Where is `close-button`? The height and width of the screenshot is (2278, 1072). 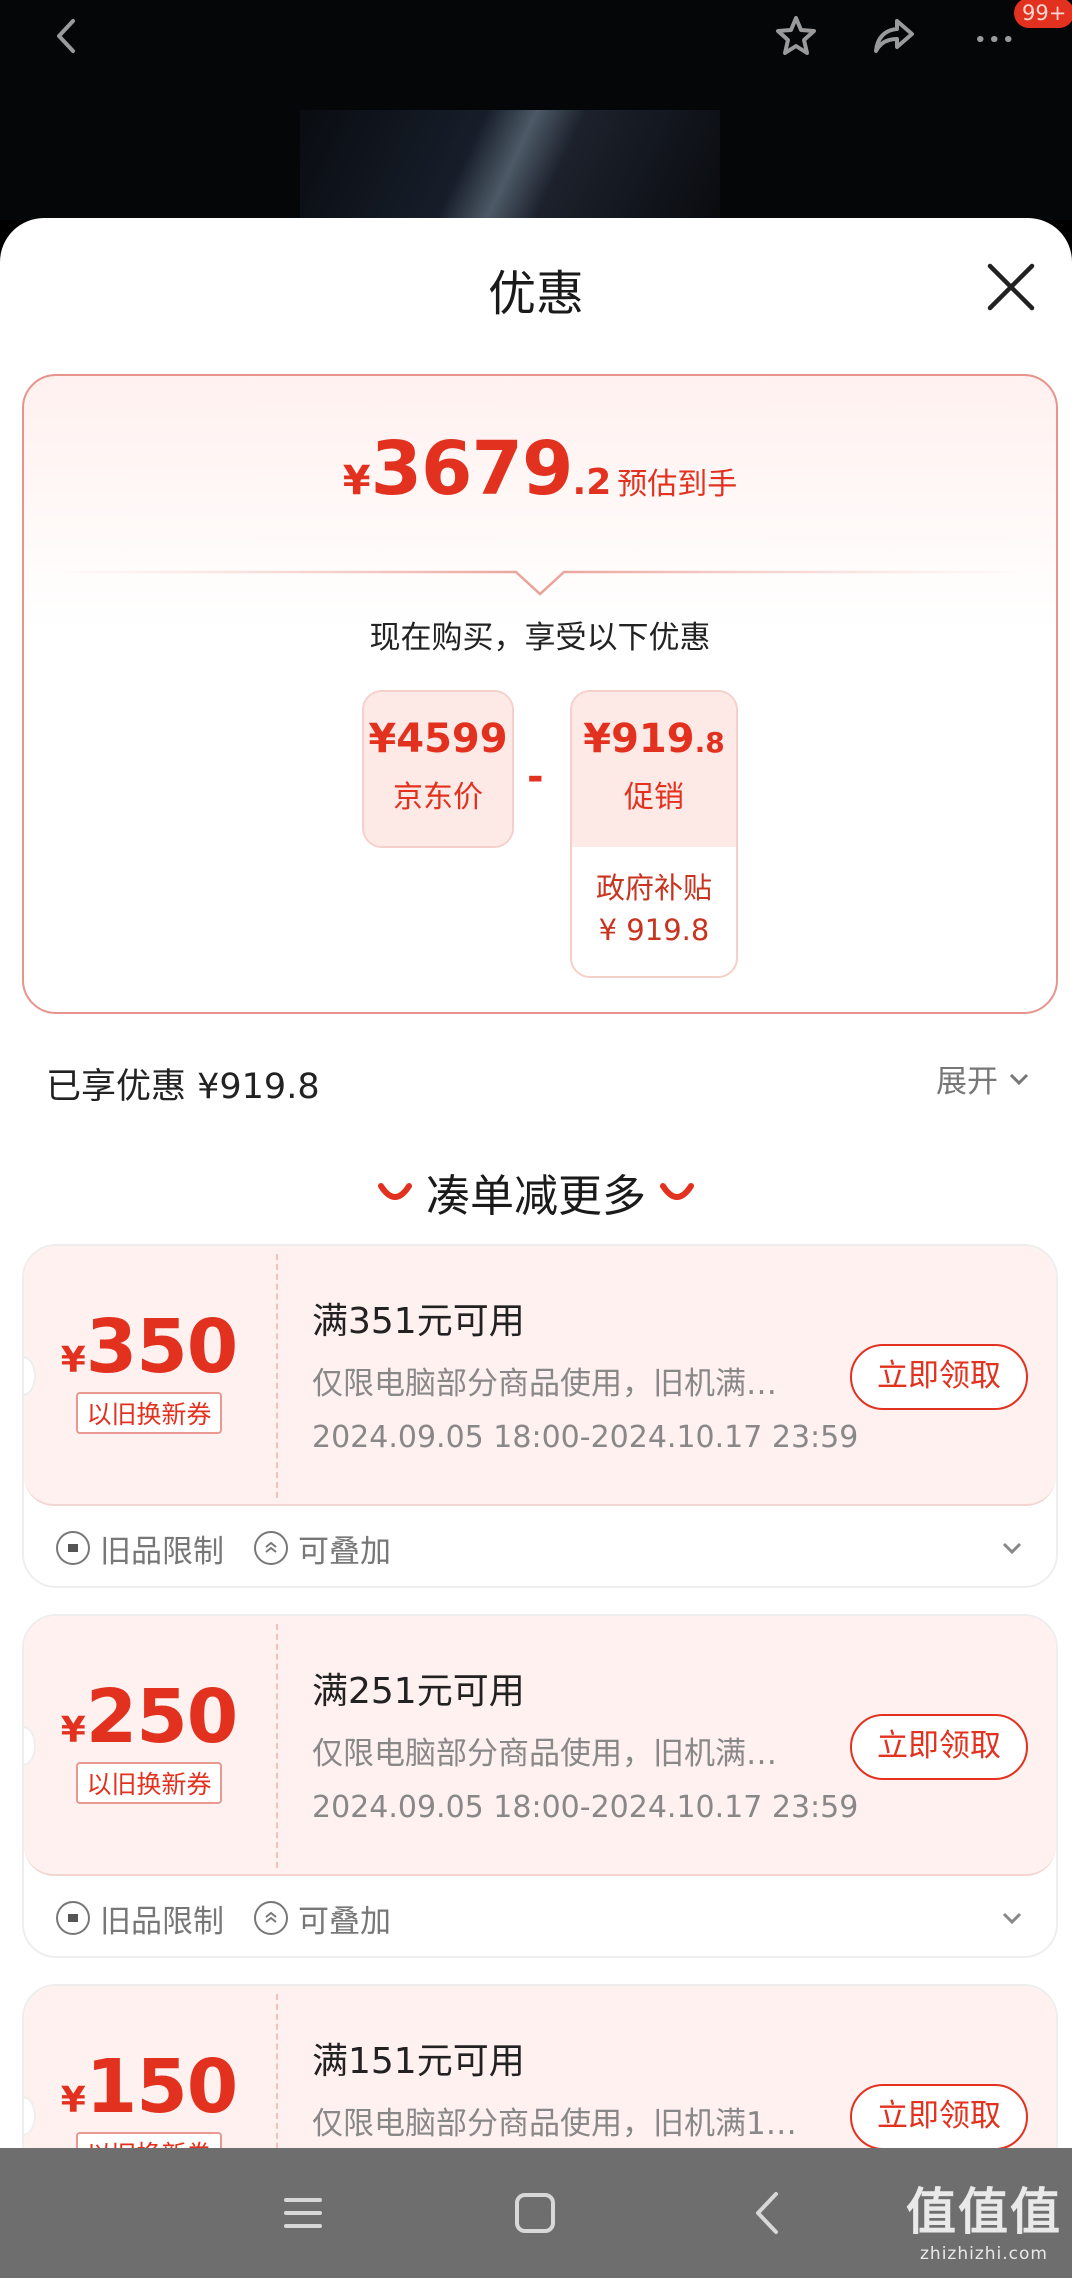 close-button is located at coordinates (1011, 287).